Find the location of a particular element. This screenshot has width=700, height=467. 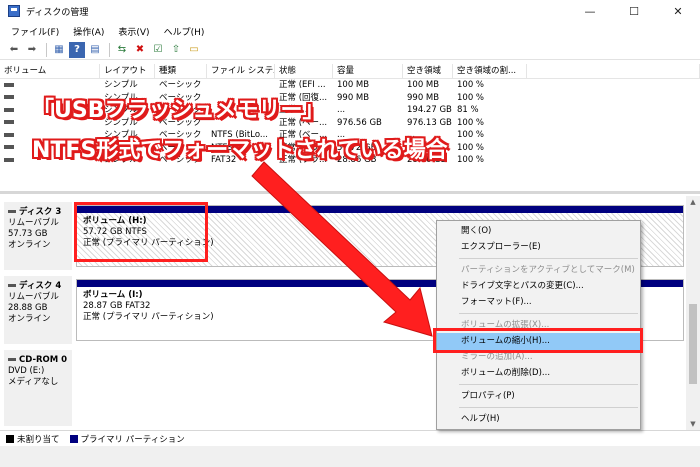

disk-label: CD-ROM 0 DVD (E:) メディアなし is located at coordinates (38, 388).